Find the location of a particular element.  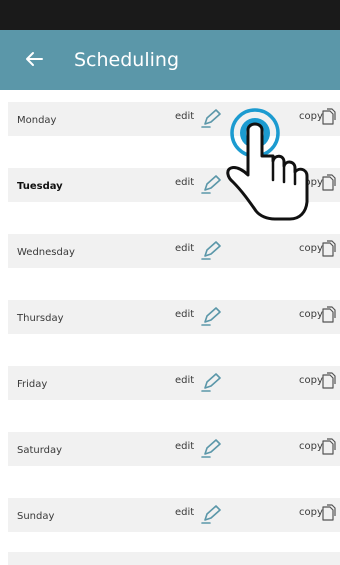

day-label: Monday is located at coordinates (37, 120).